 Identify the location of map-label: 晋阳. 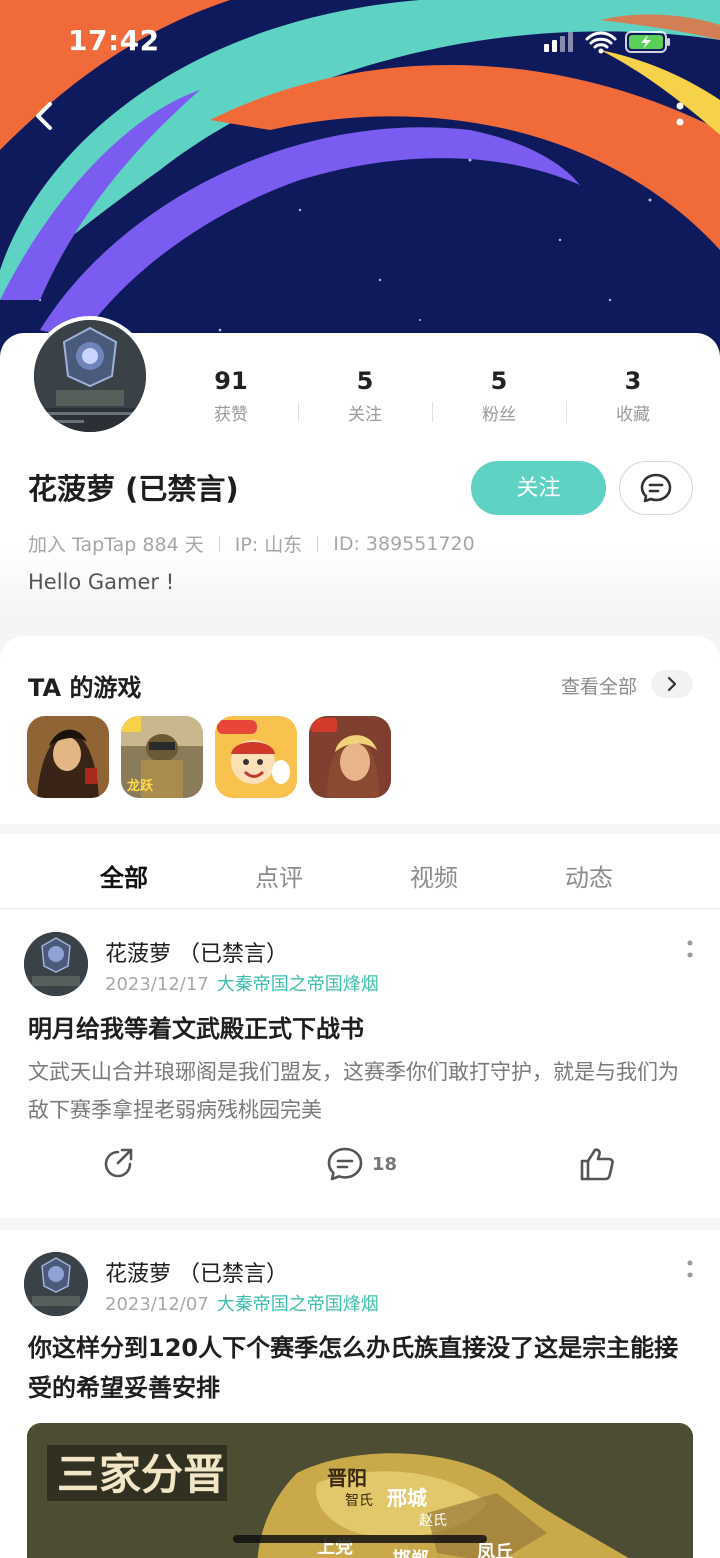
(347, 1478).